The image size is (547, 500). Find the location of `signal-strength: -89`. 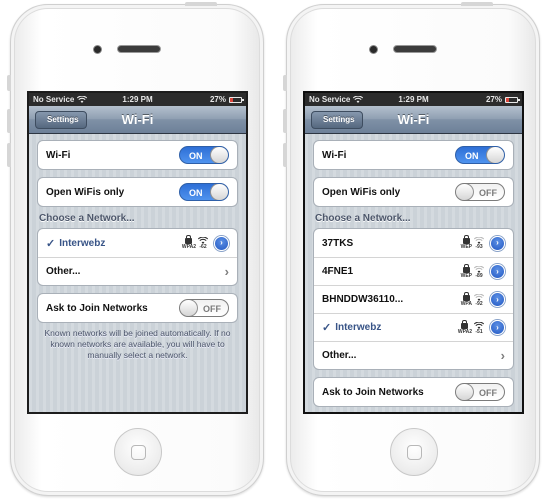

signal-strength: -89 is located at coordinates (479, 275).